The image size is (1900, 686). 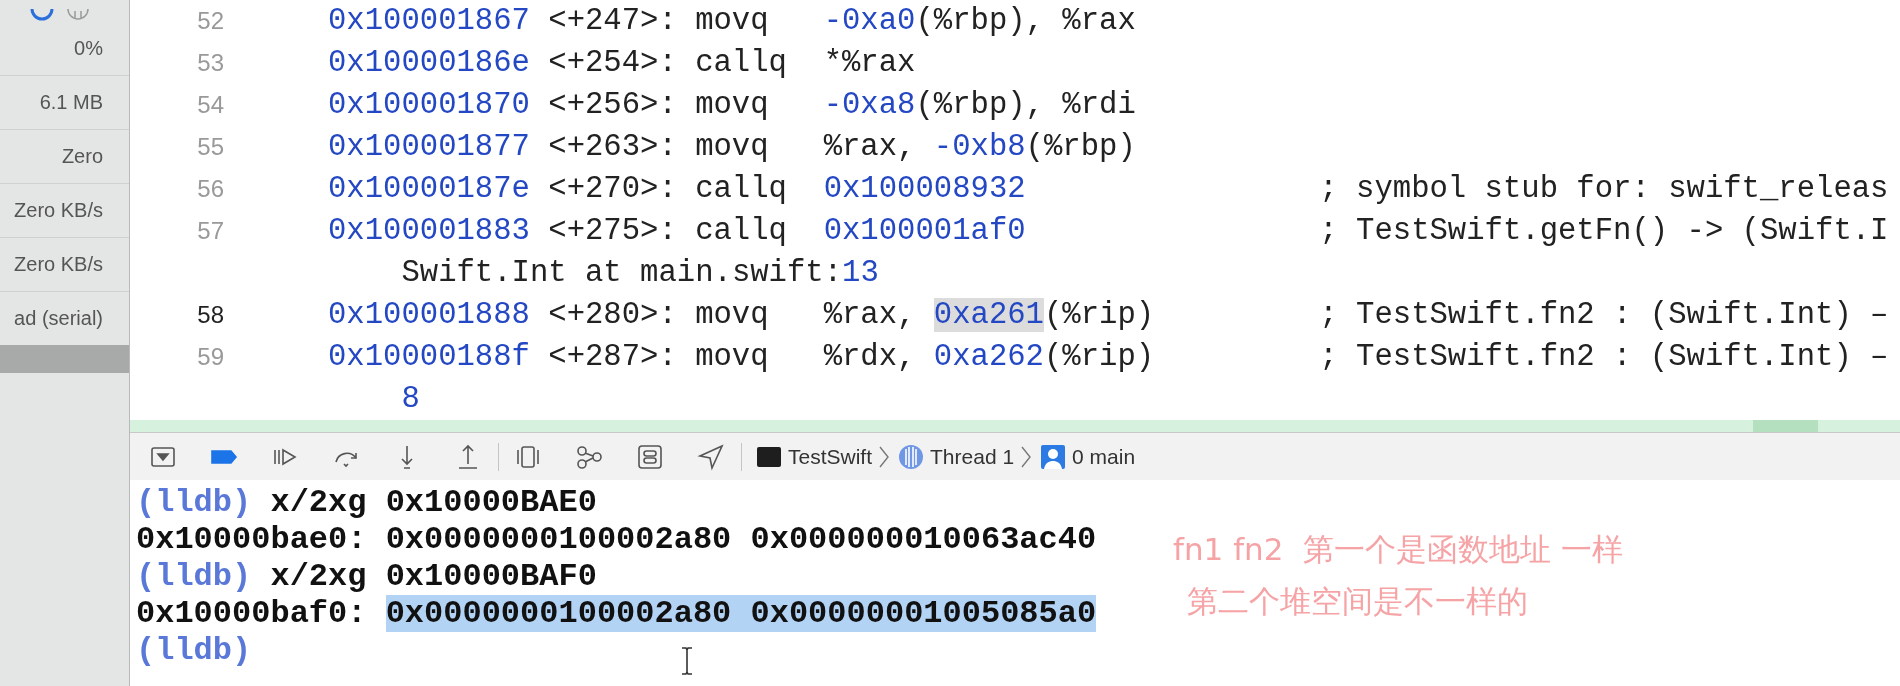 I want to click on console-command: x/2xg 0x10000BAE0, so click(x=433, y=502).